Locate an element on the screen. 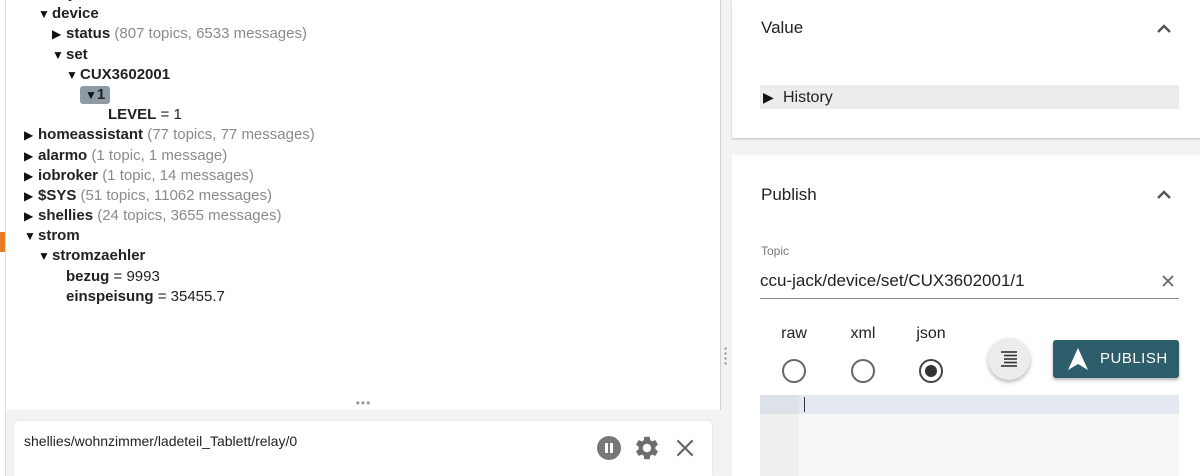  publish-panel-title: Publish is located at coordinates (789, 194).